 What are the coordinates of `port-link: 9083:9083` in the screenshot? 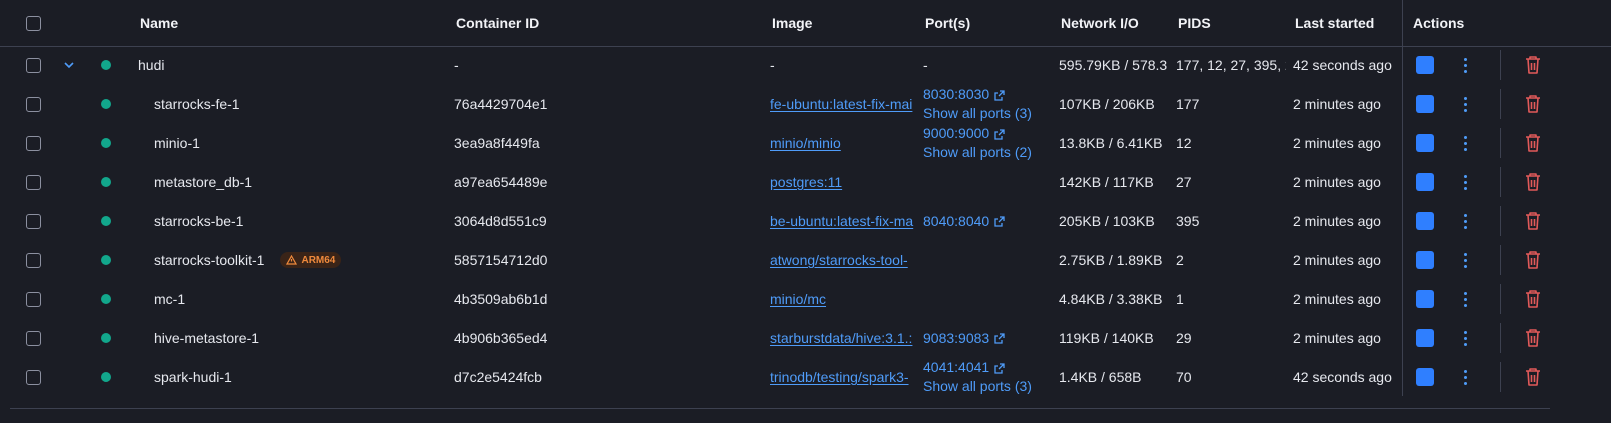 It's located at (956, 338).